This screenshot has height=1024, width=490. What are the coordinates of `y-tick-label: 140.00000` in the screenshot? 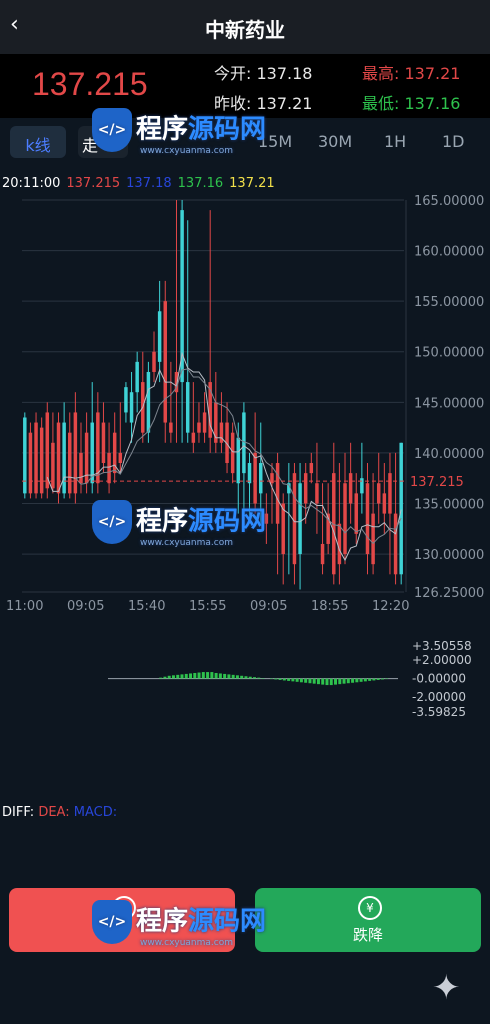 It's located at (449, 454).